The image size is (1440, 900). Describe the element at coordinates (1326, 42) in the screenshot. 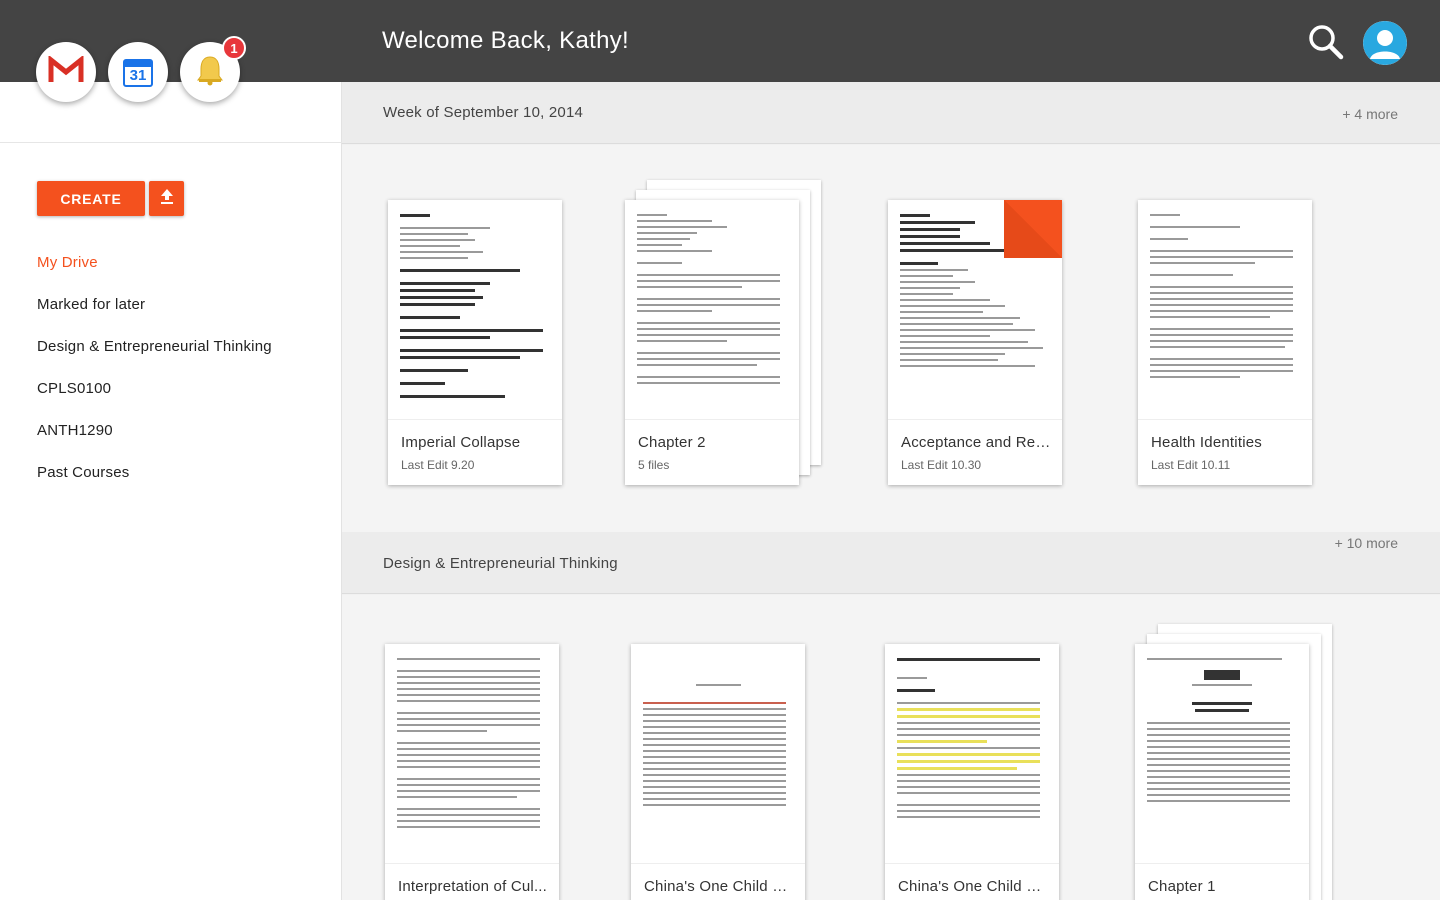

I see `search-icon` at that location.